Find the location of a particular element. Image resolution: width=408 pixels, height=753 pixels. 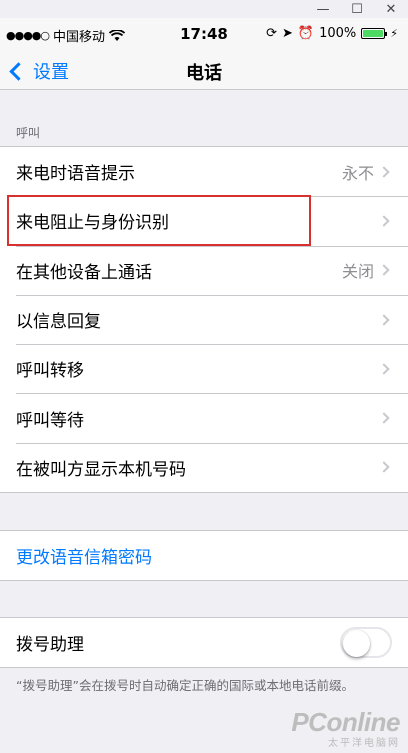

row-label: 在被叫方显示本机号码 is located at coordinates (101, 469).